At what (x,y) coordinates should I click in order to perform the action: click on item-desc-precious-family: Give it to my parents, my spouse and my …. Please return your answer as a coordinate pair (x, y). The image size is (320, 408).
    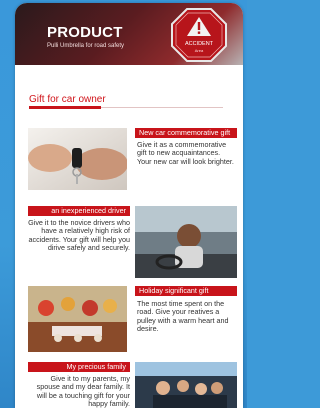
    Looking at the image, I should click on (83, 391).